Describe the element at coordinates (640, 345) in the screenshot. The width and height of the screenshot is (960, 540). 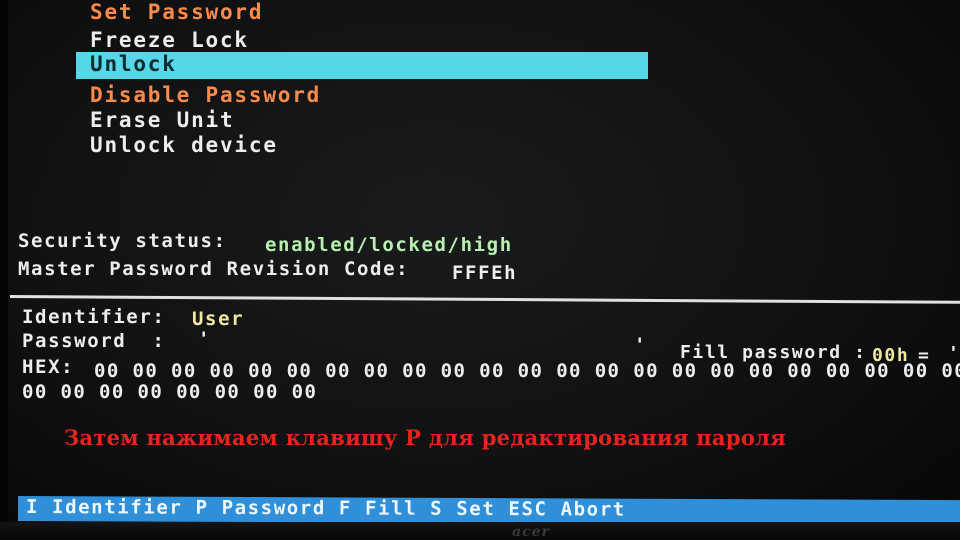
I see `password-field-close-quote: '` at that location.